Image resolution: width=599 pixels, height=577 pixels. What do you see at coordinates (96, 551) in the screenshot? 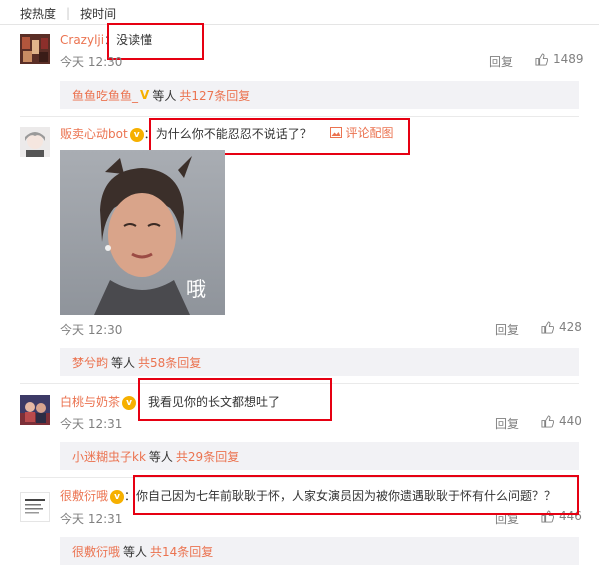
I see `reply-username: 很敷衍哦` at bounding box center [96, 551].